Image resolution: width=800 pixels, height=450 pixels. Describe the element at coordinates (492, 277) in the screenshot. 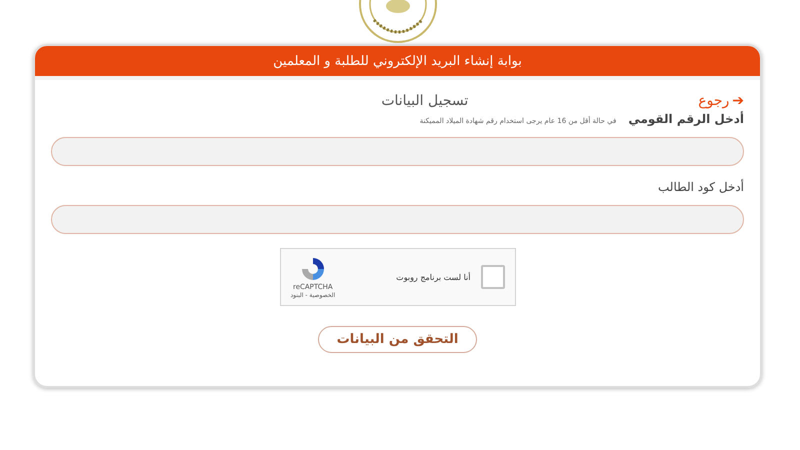

I see `captcha-checkbox` at that location.